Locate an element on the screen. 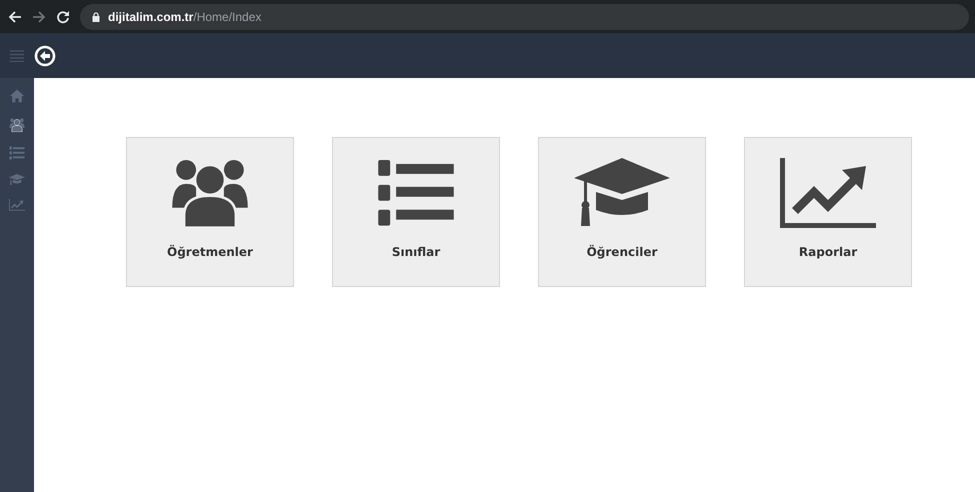  menu-tile: Öğrenciler is located at coordinates (622, 212).